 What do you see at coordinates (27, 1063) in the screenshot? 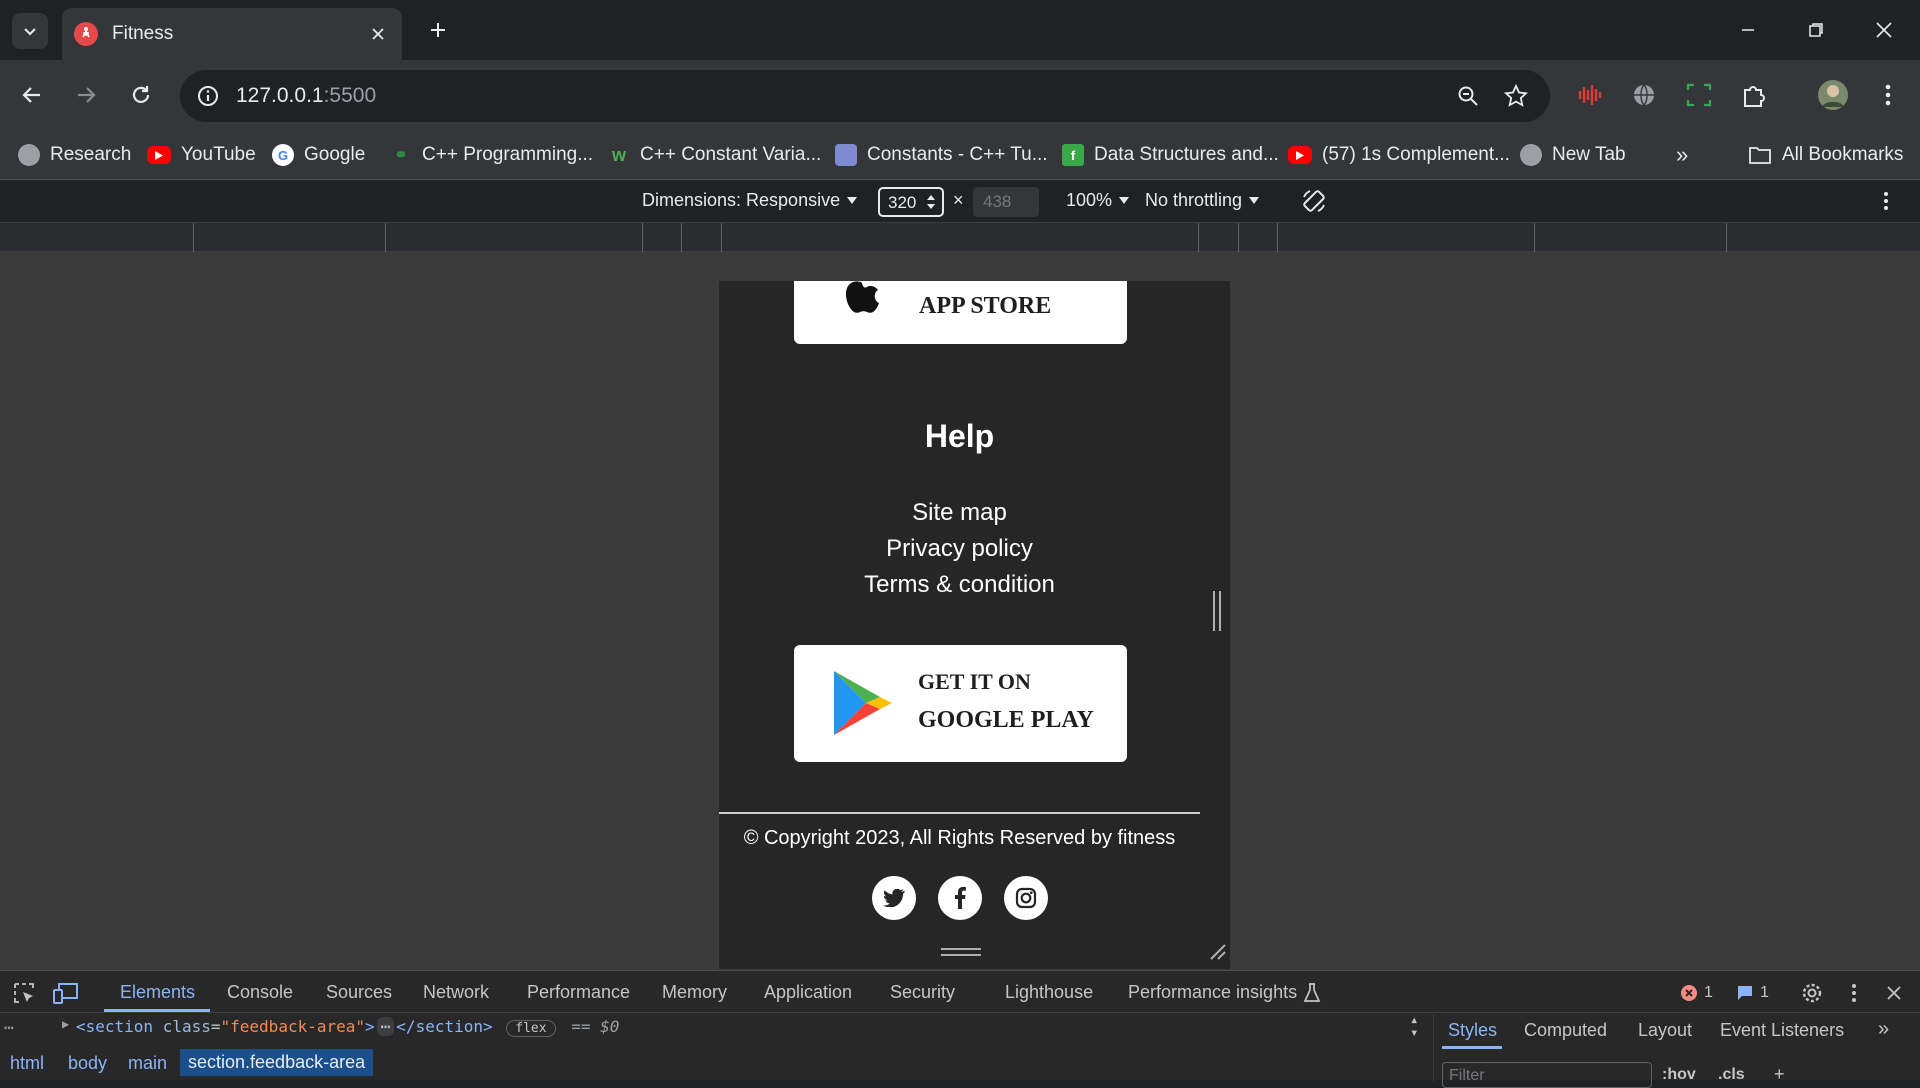
I see `breadcrumb-html: html` at bounding box center [27, 1063].